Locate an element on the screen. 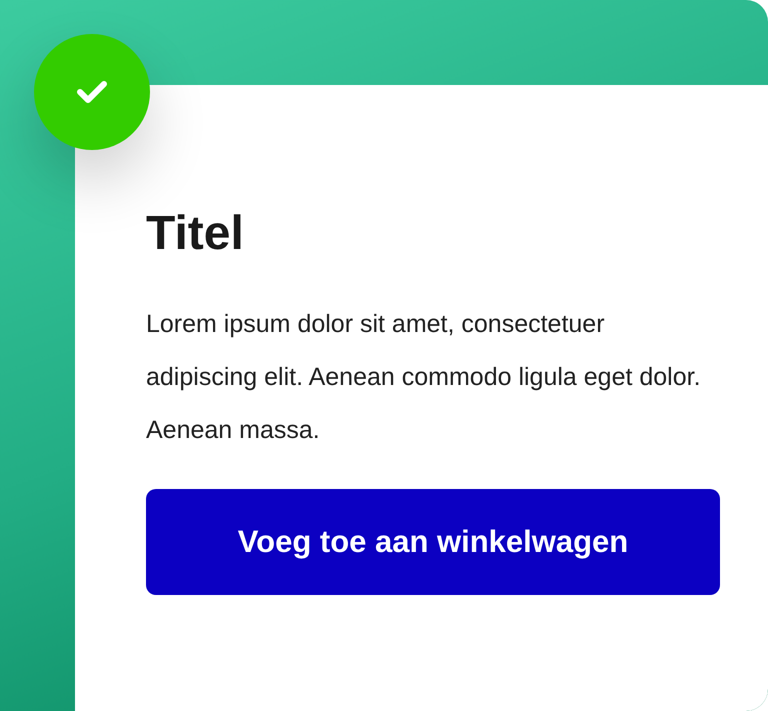  card-title: Titel is located at coordinates (195, 234).